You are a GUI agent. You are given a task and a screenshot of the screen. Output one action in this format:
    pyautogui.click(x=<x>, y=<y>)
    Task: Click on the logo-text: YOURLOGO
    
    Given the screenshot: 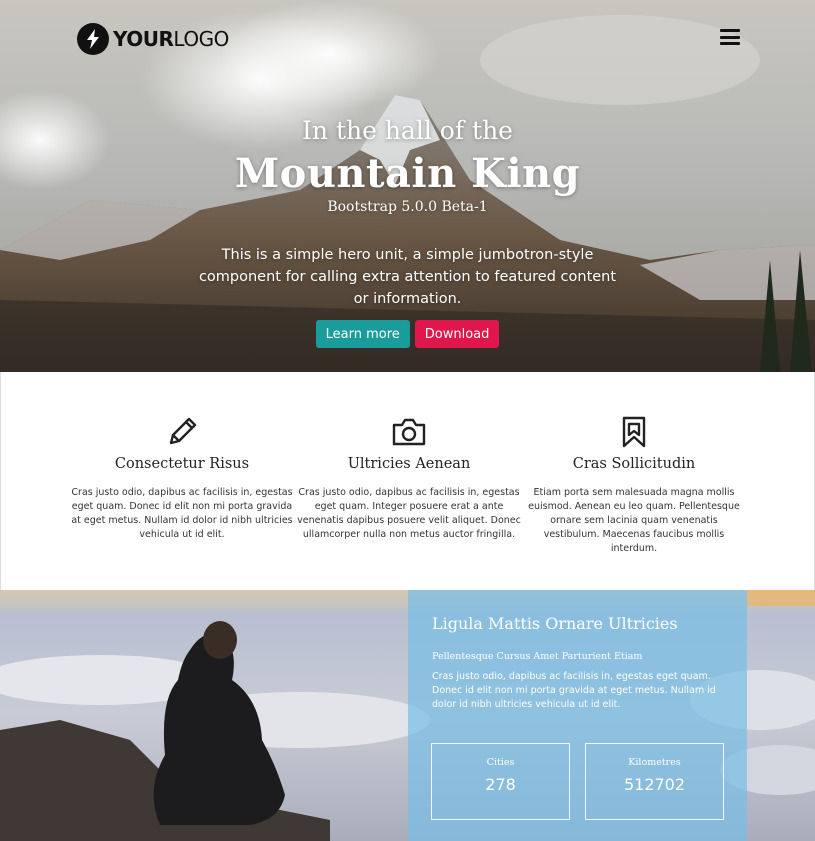 What is the action you would take?
    pyautogui.click(x=171, y=39)
    